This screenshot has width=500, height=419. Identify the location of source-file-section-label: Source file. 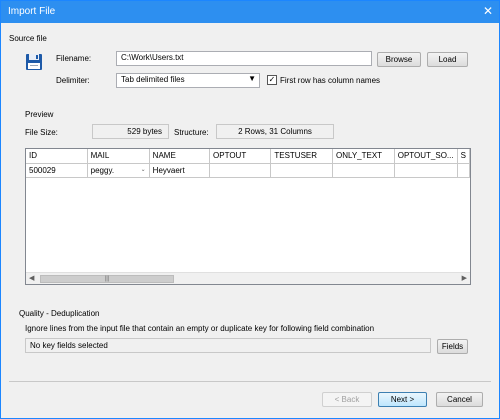
(28, 38).